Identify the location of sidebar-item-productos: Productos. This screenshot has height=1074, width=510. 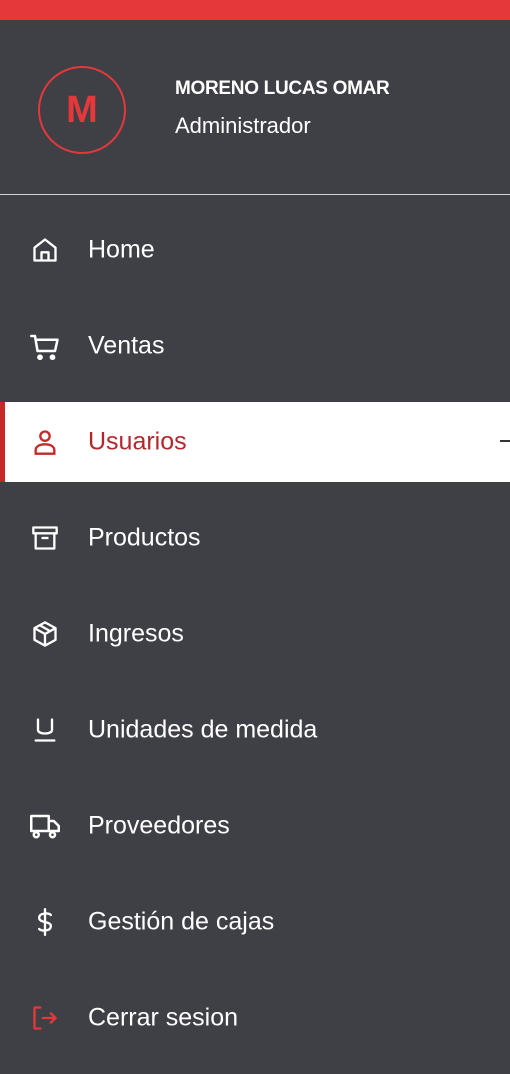
(255, 538).